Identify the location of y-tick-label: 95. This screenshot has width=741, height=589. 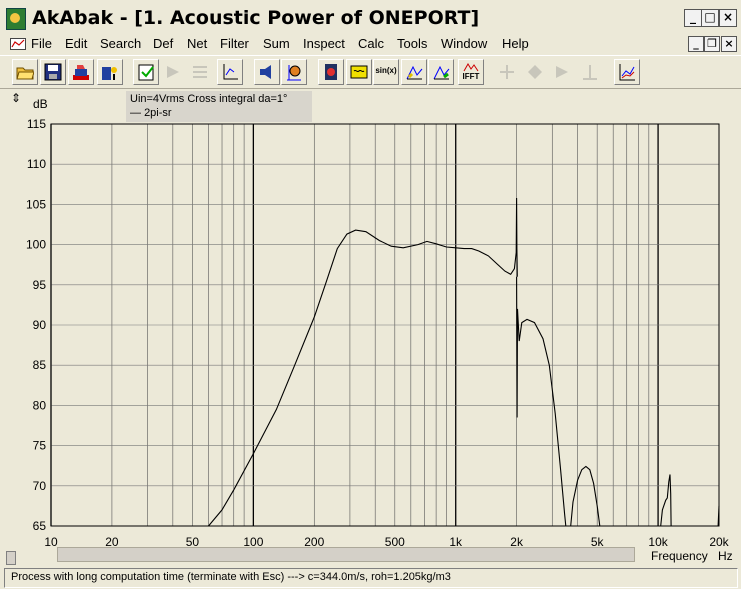
(40, 285).